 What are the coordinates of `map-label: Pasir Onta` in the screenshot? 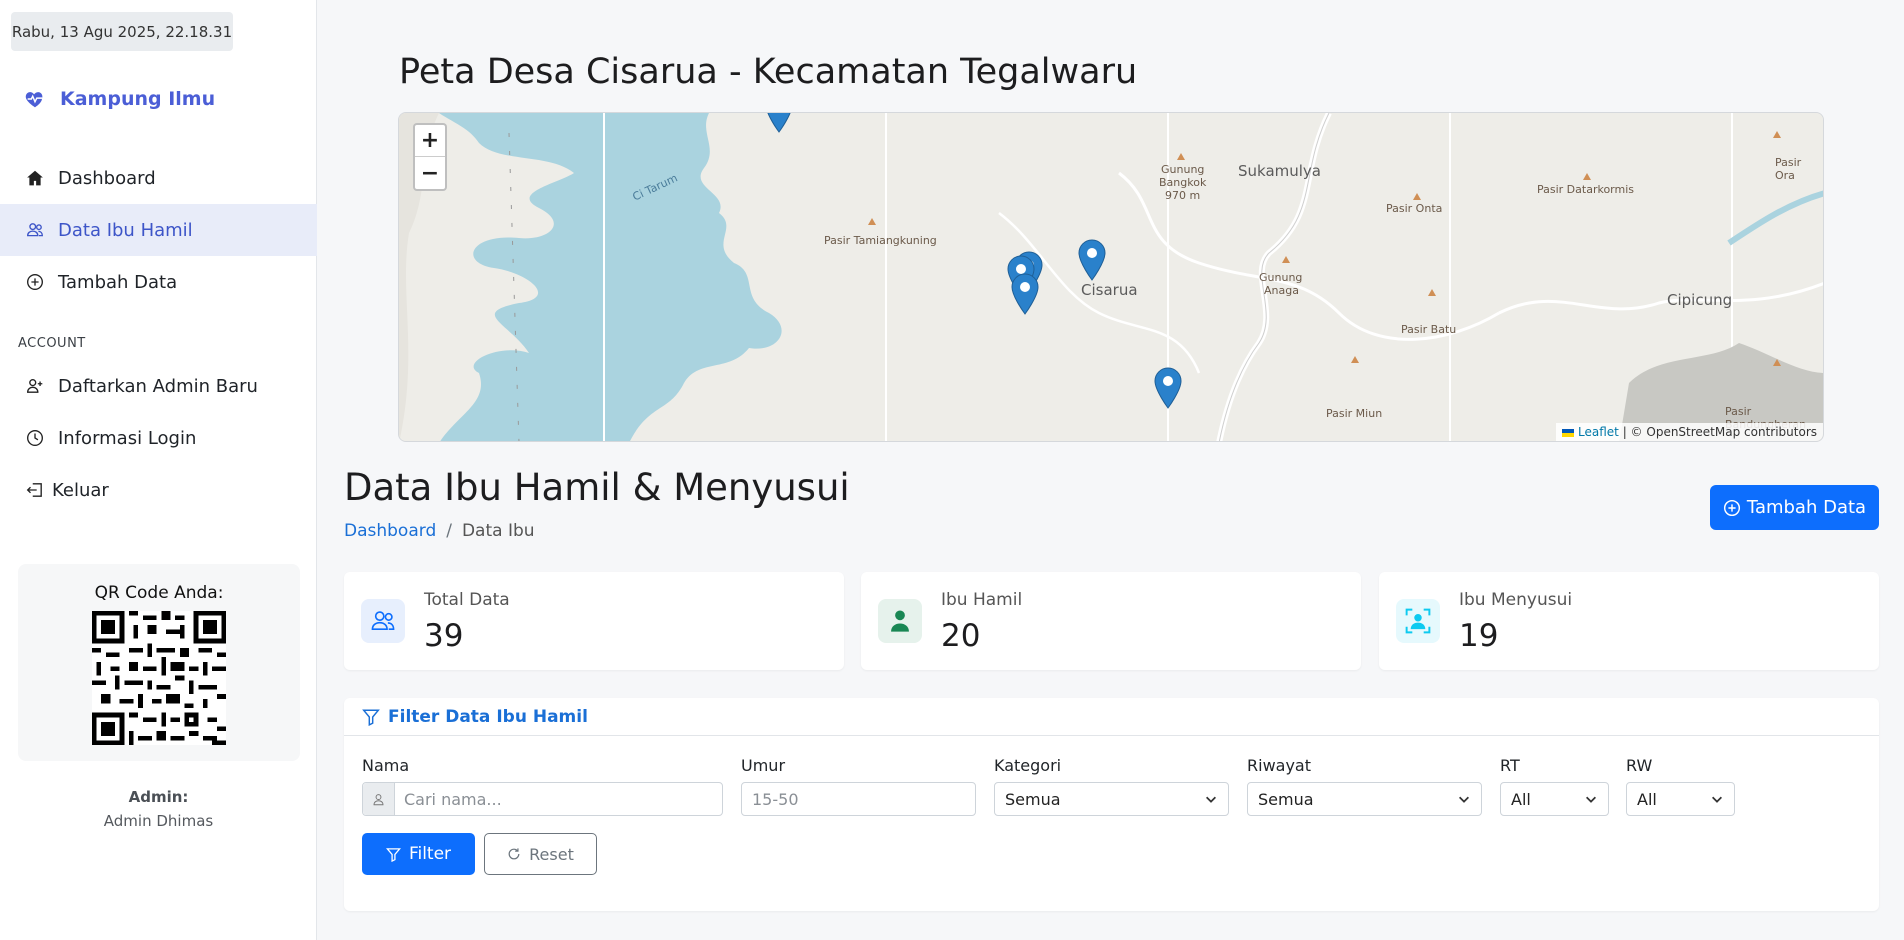 It's located at (1414, 208).